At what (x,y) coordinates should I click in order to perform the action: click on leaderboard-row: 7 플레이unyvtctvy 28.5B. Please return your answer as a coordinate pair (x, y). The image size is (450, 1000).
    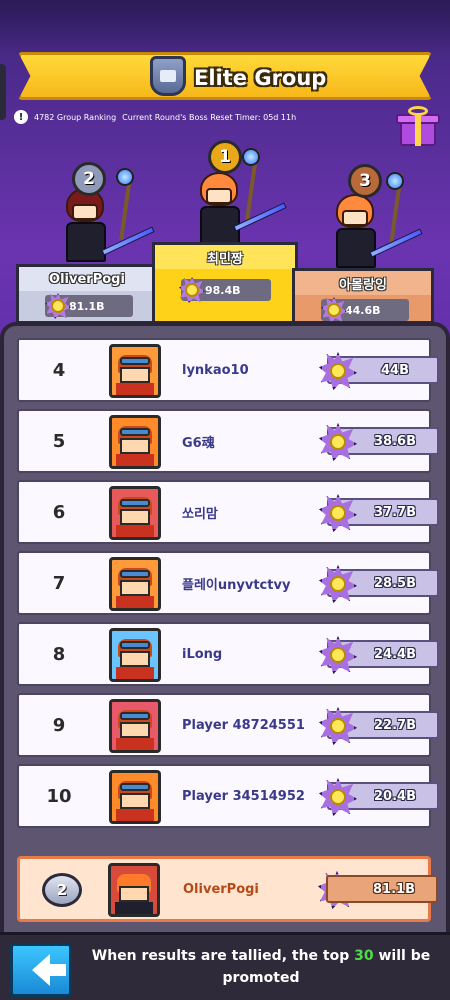
    Looking at the image, I should click on (228, 583).